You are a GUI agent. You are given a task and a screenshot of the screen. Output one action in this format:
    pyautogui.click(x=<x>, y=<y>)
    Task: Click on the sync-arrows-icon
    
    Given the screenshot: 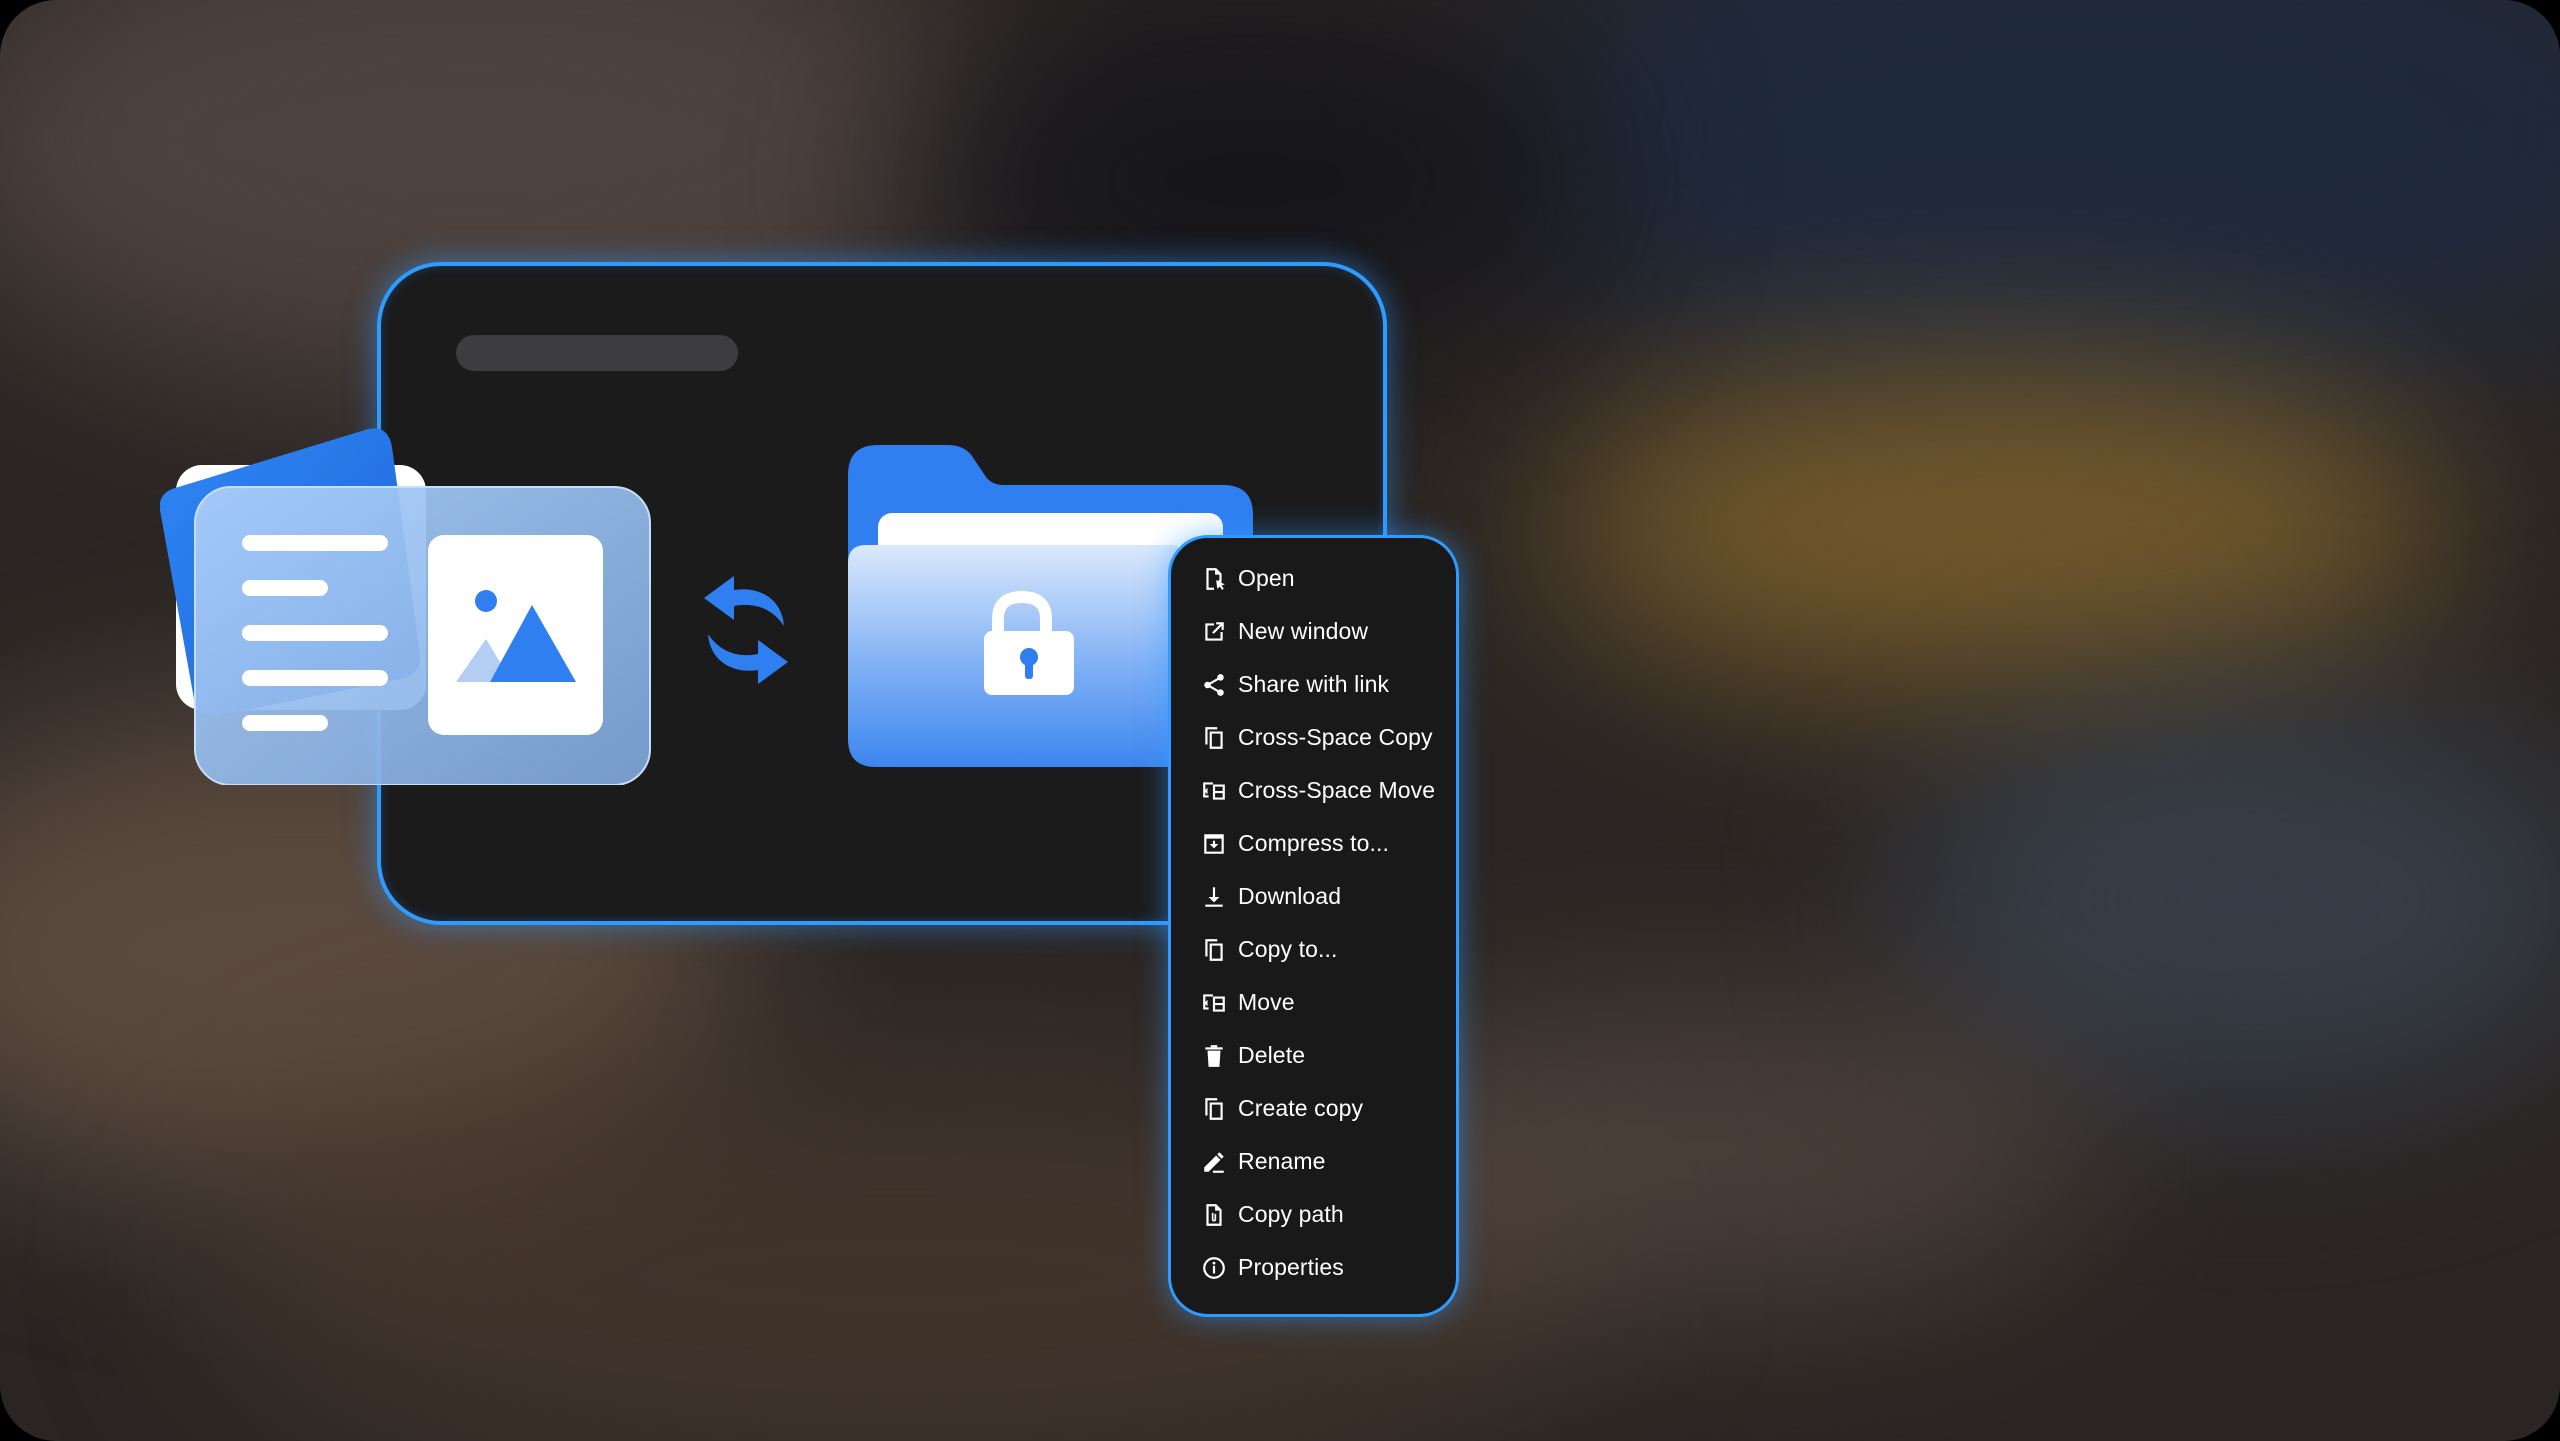 What is the action you would take?
    pyautogui.click(x=746, y=630)
    